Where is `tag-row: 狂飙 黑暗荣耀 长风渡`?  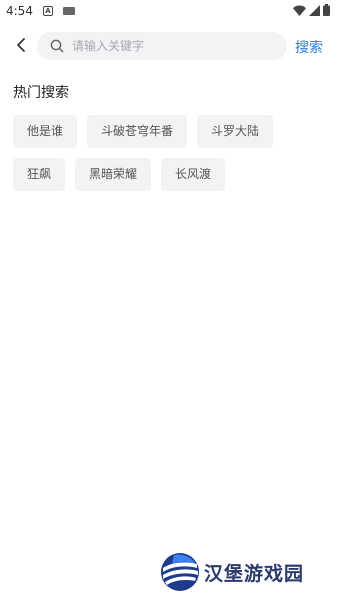 tag-row: 狂飙 黑暗荣耀 长风渡 is located at coordinates (173, 174).